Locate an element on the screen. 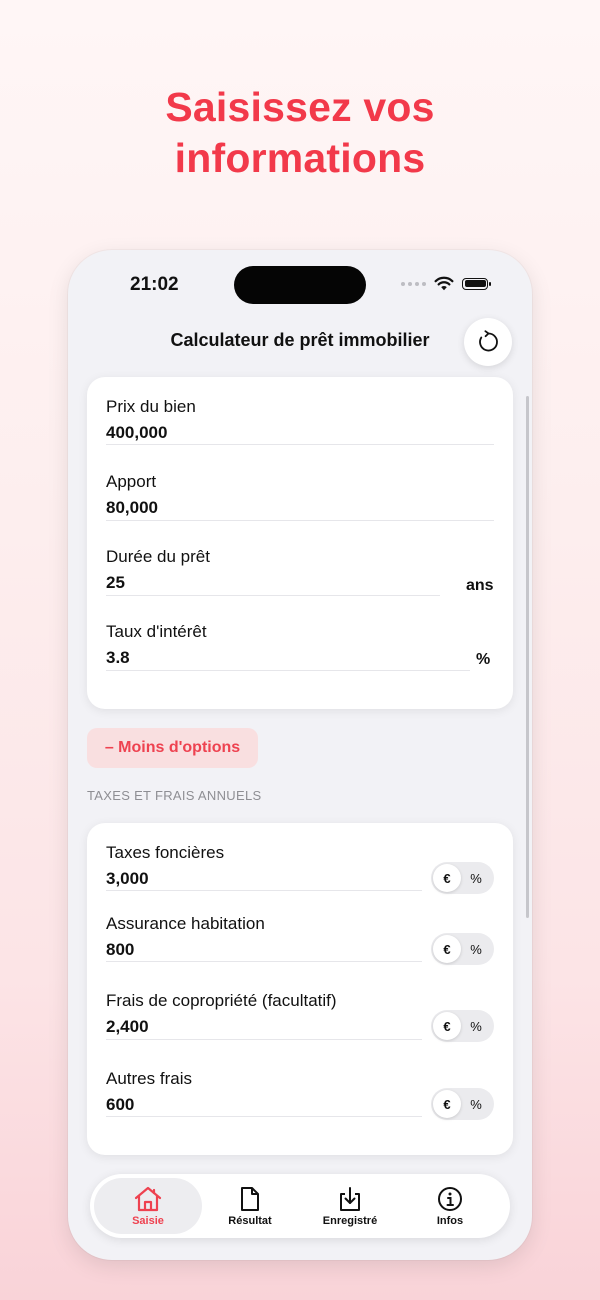 The image size is (600, 1300). promo-headline: Saisissez vos informations is located at coordinates (300, 133).